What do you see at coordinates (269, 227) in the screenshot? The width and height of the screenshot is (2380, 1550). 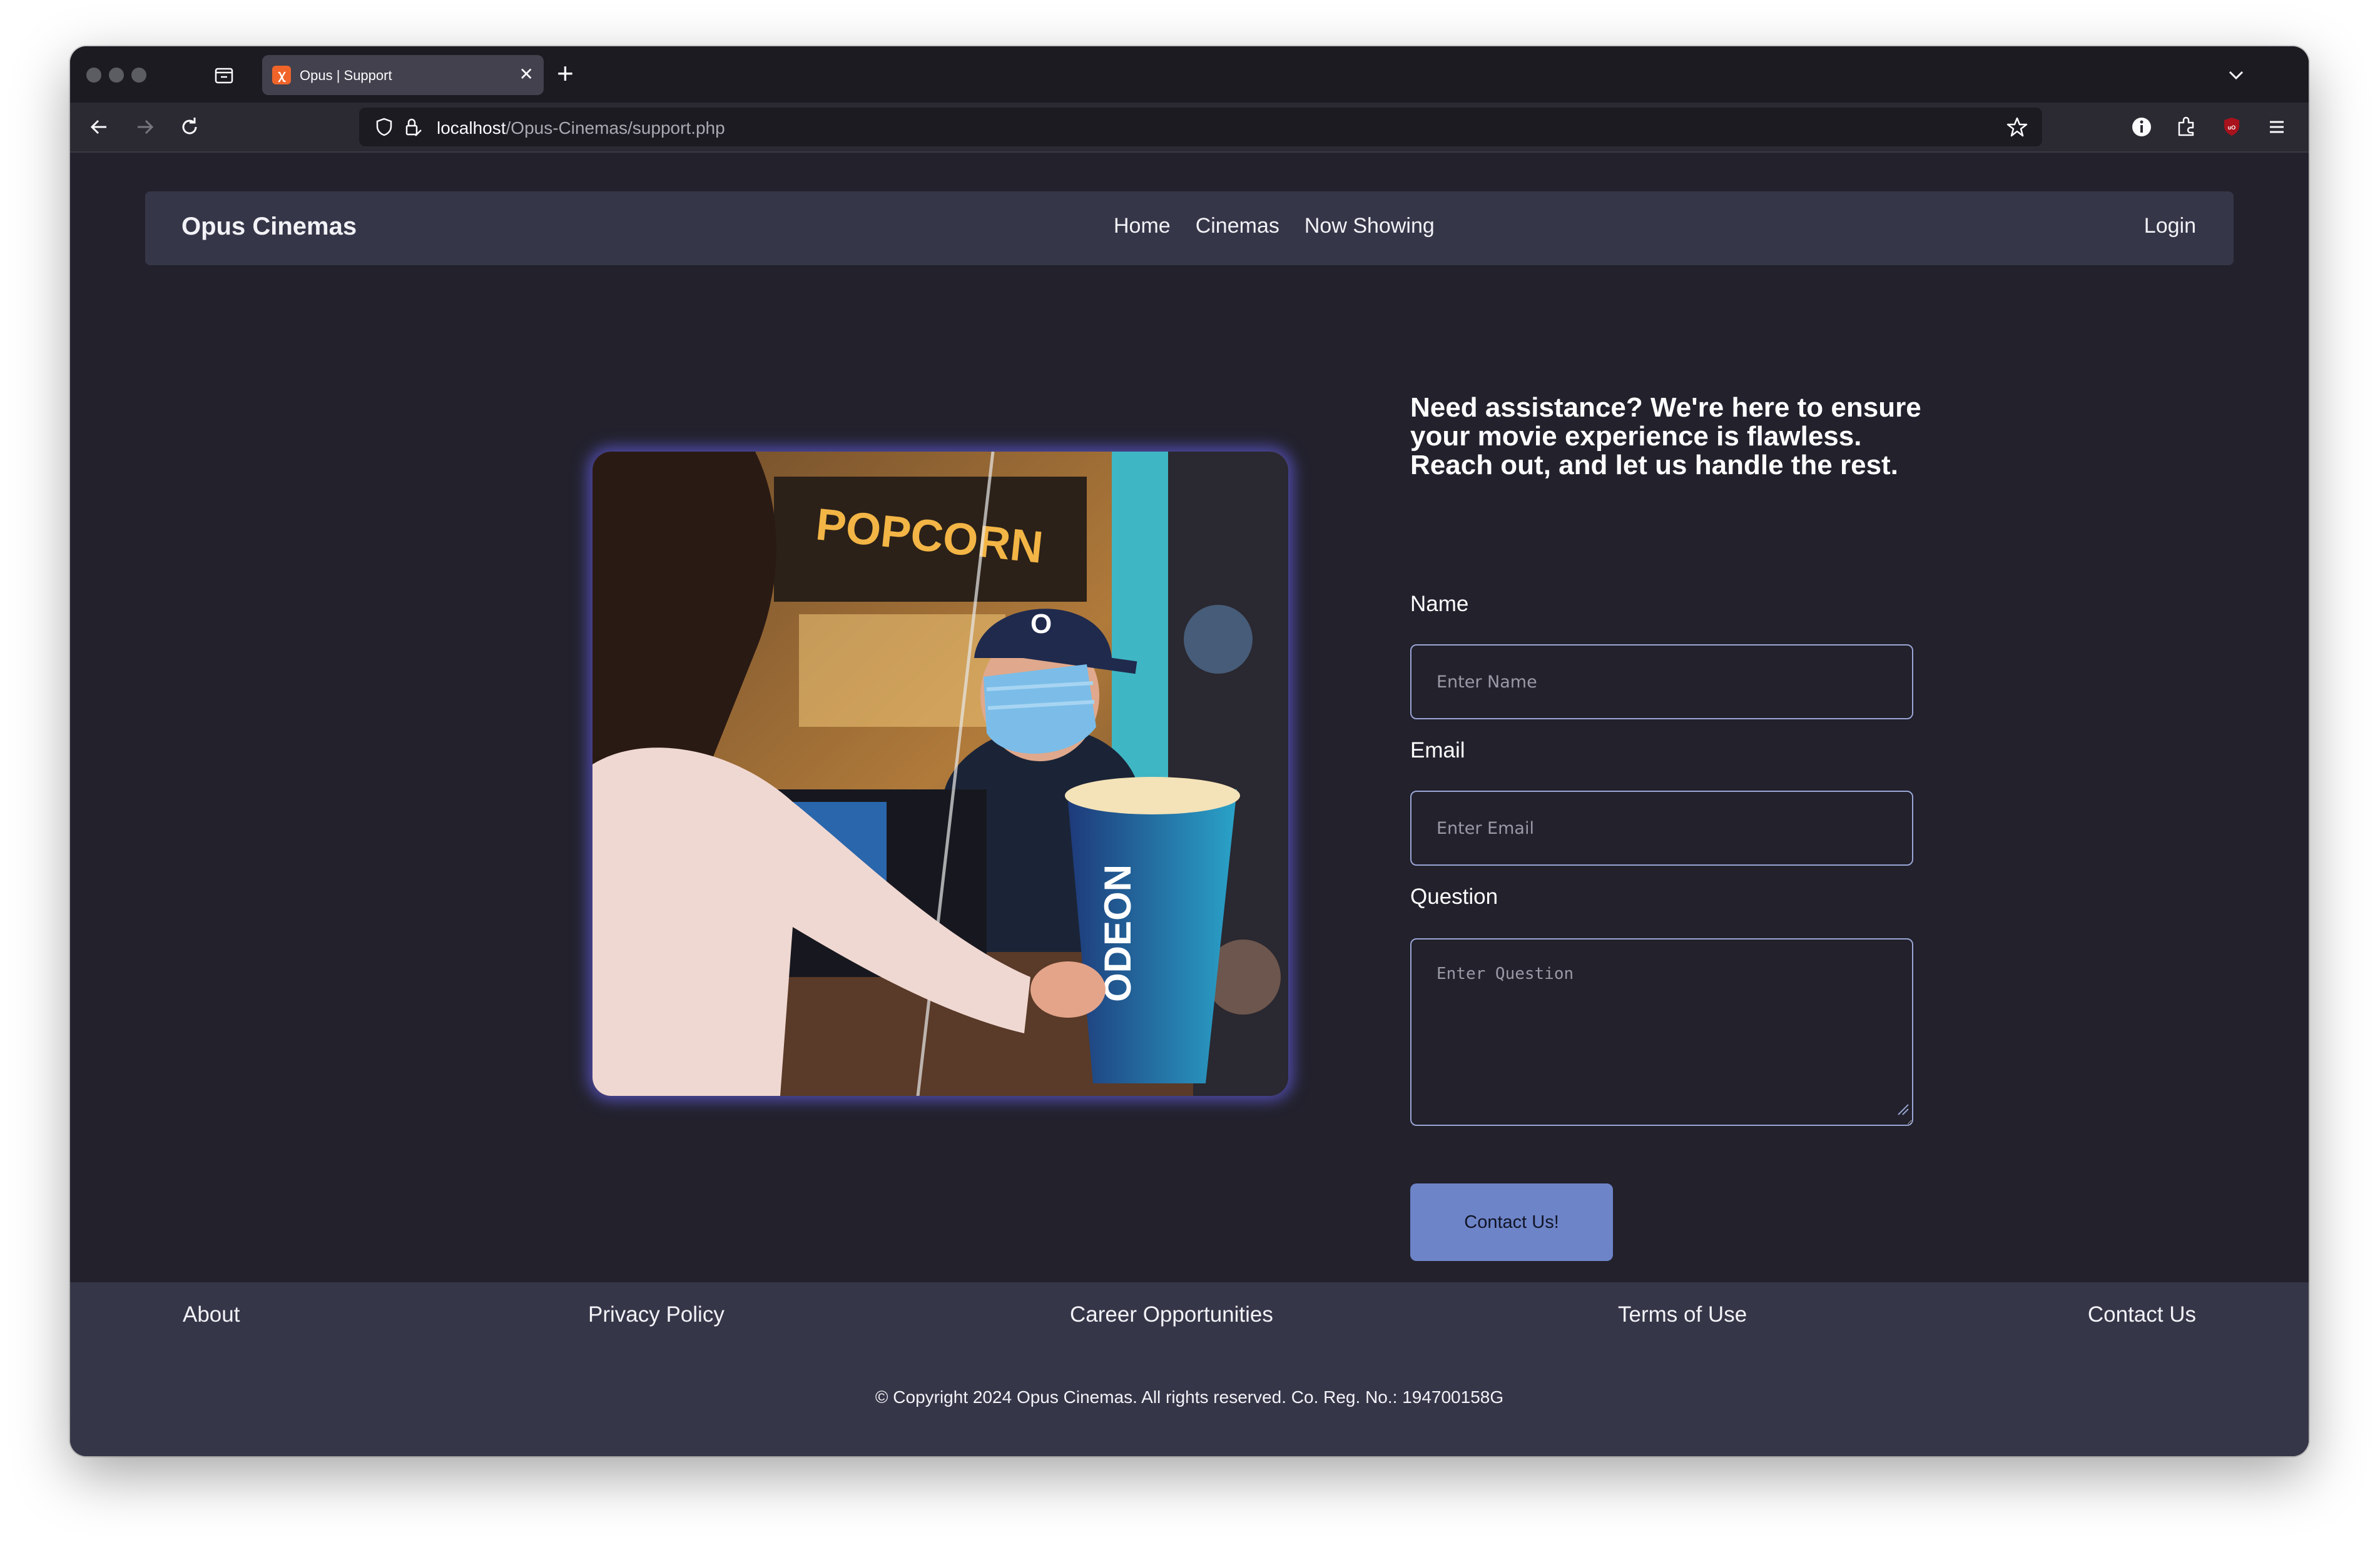 I see `site-brand: Opus Cinemas` at bounding box center [269, 227].